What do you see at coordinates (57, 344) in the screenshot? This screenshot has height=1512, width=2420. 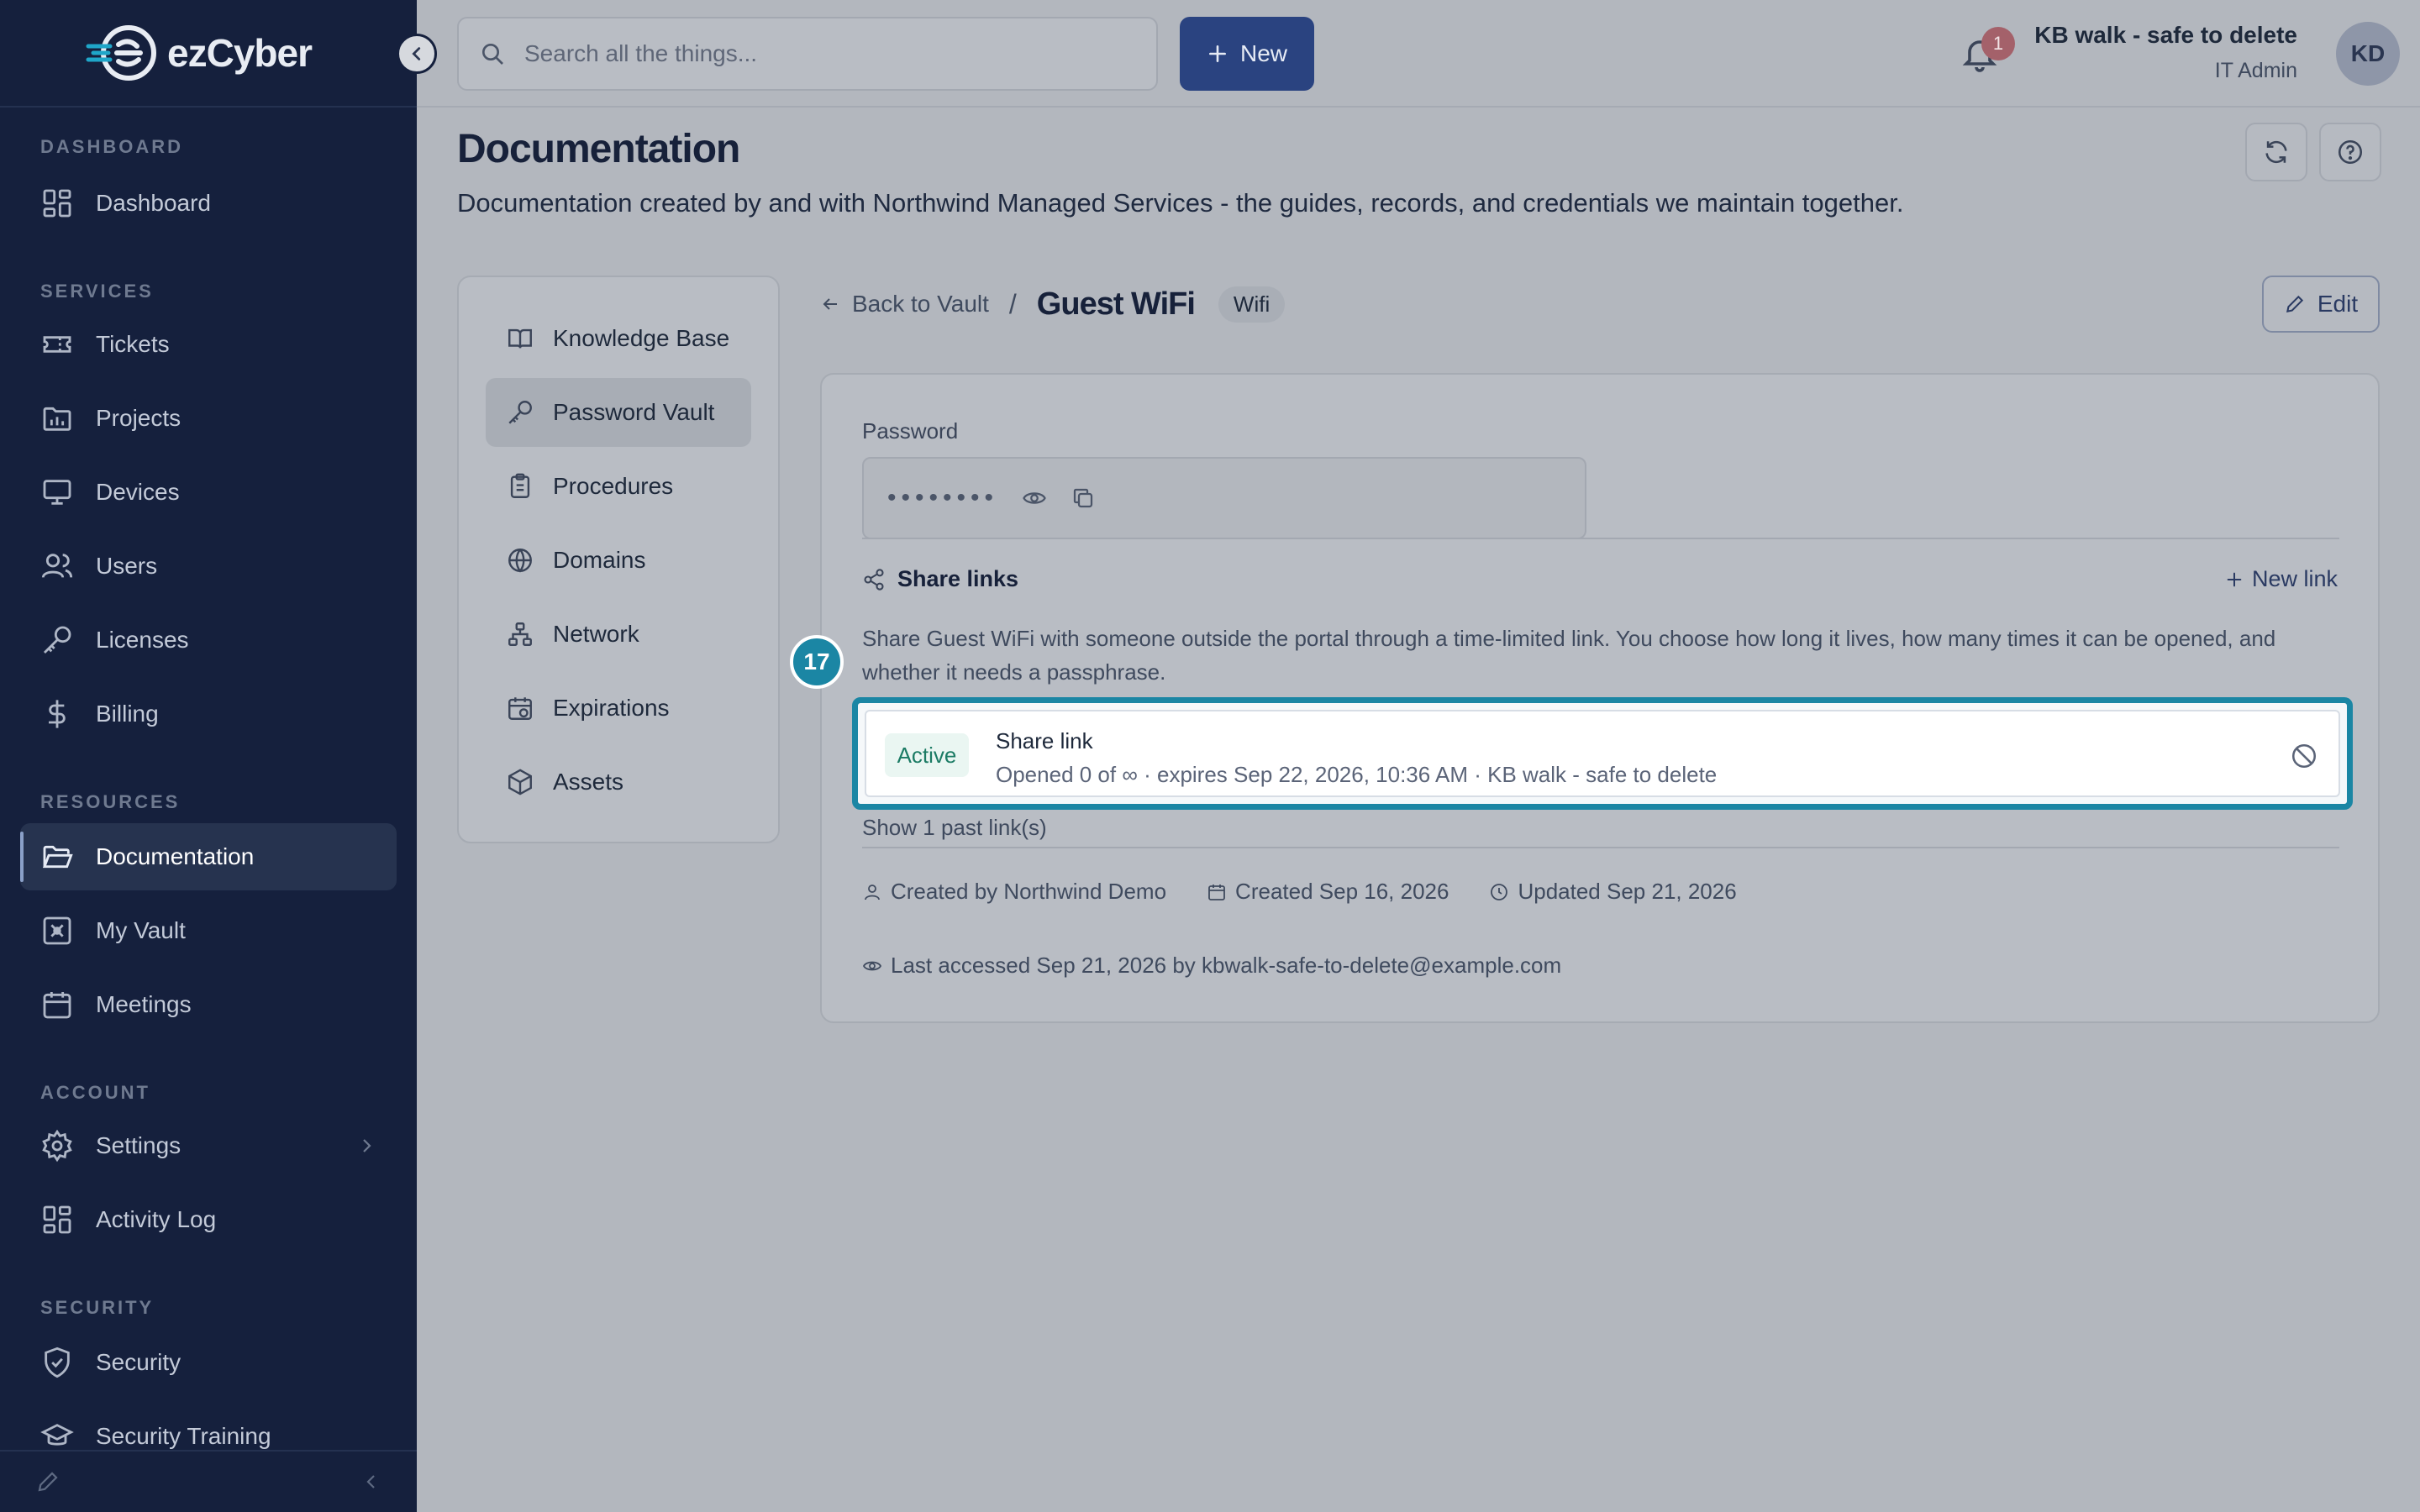 I see `ticket-icon` at bounding box center [57, 344].